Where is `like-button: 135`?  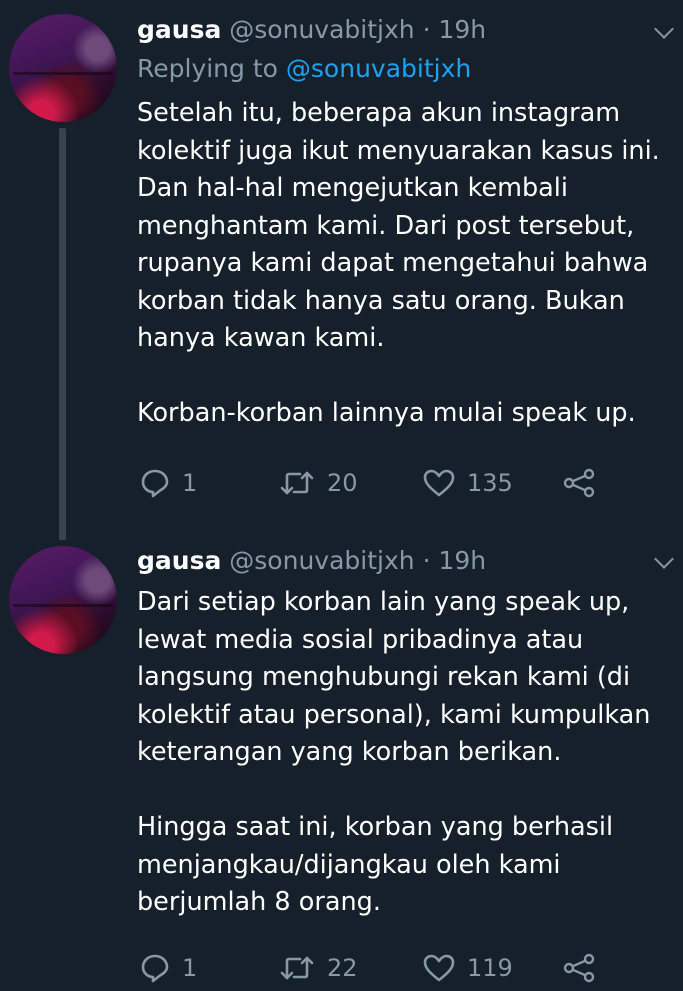
like-button: 135 is located at coordinates (468, 483).